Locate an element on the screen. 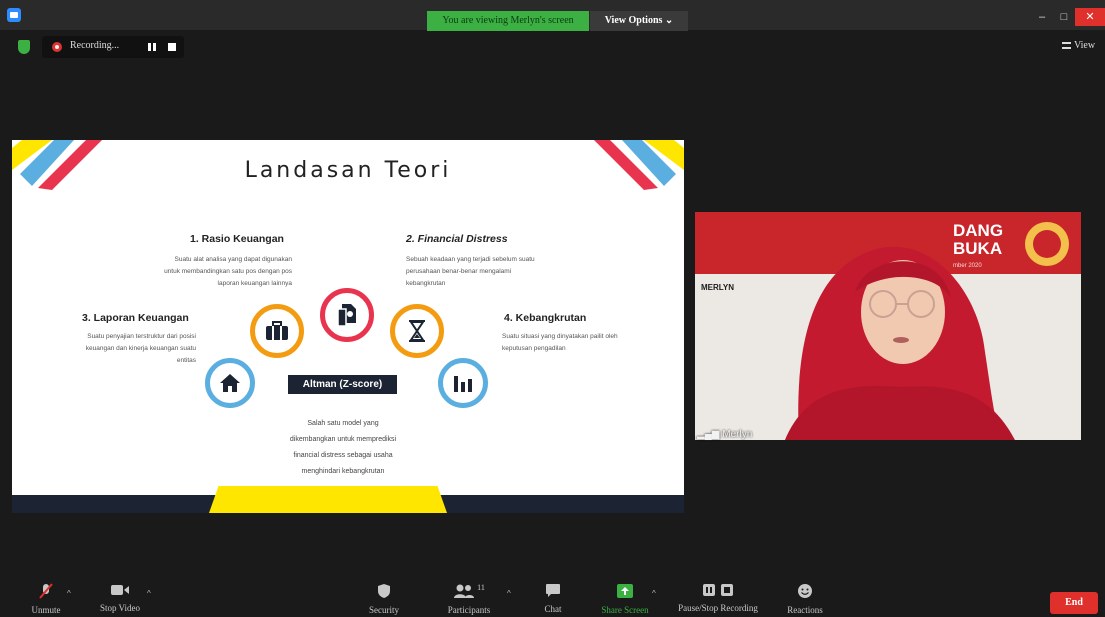 The width and height of the screenshot is (1105, 617). record-icon is located at coordinates (57, 47).